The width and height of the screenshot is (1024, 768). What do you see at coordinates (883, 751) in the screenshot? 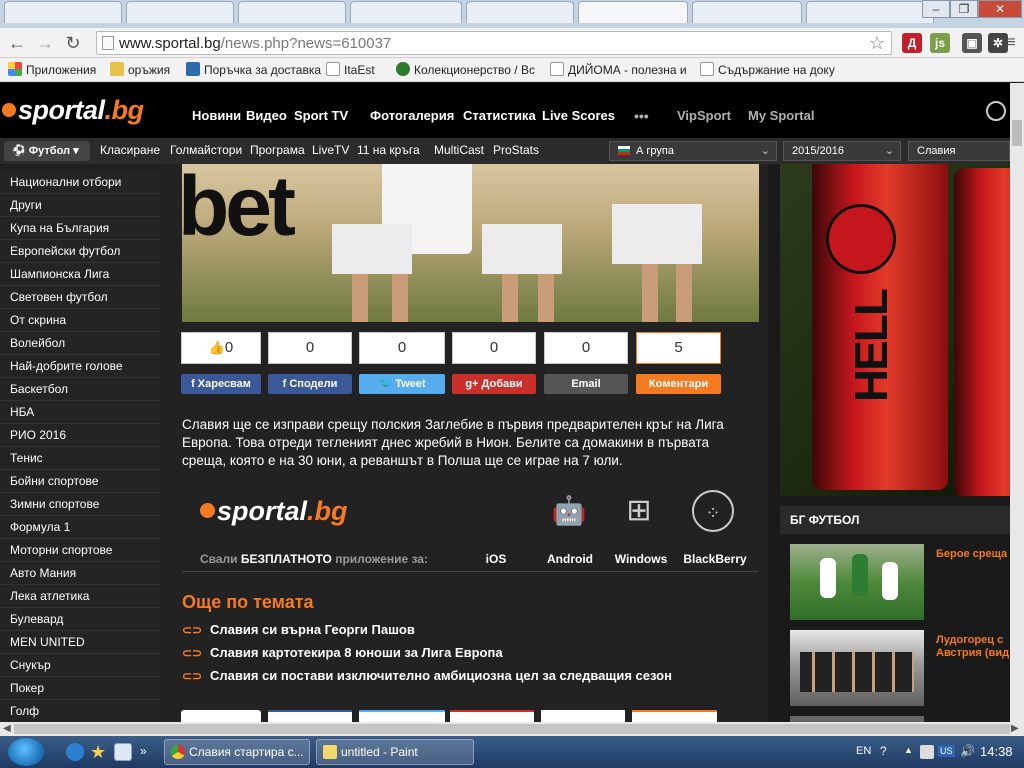
I see `help-icon: ?` at bounding box center [883, 751].